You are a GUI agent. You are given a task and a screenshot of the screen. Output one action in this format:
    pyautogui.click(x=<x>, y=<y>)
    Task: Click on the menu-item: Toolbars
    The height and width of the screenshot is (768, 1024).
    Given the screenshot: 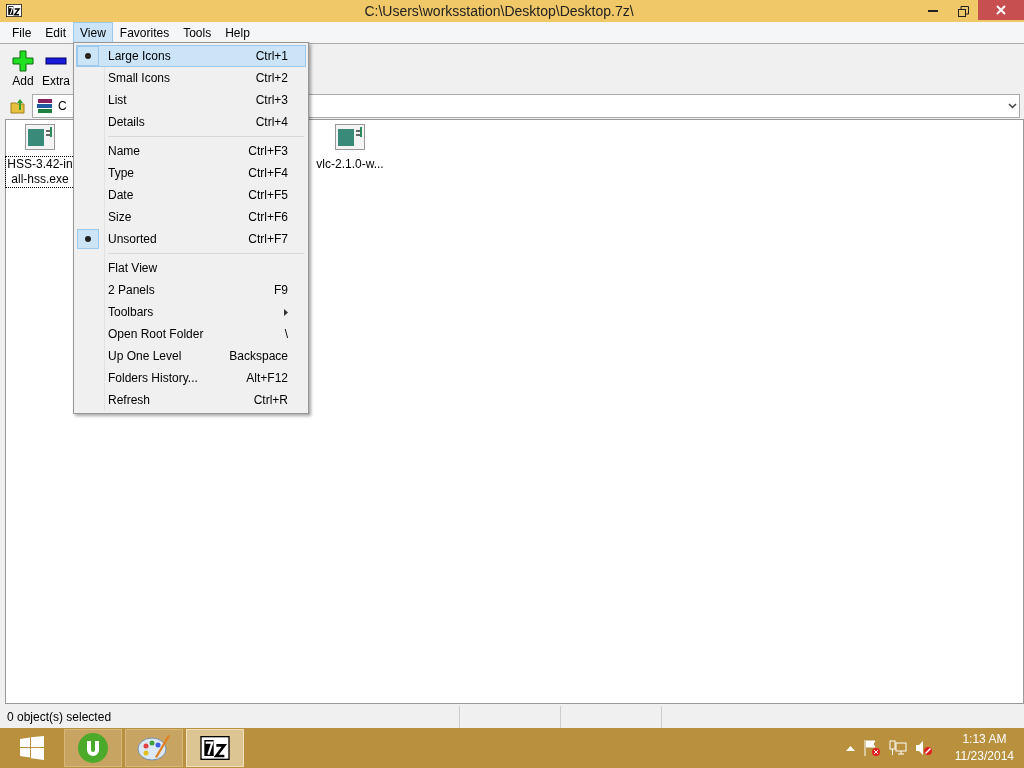 What is the action you would take?
    pyautogui.click(x=191, y=312)
    